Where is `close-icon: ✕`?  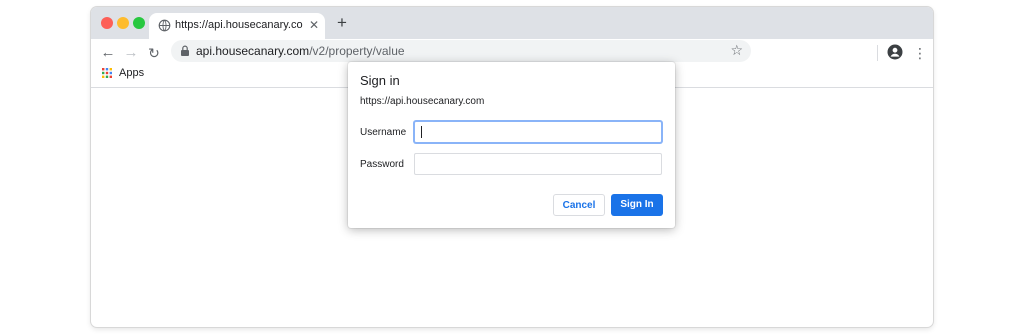
close-icon: ✕ is located at coordinates (314, 25).